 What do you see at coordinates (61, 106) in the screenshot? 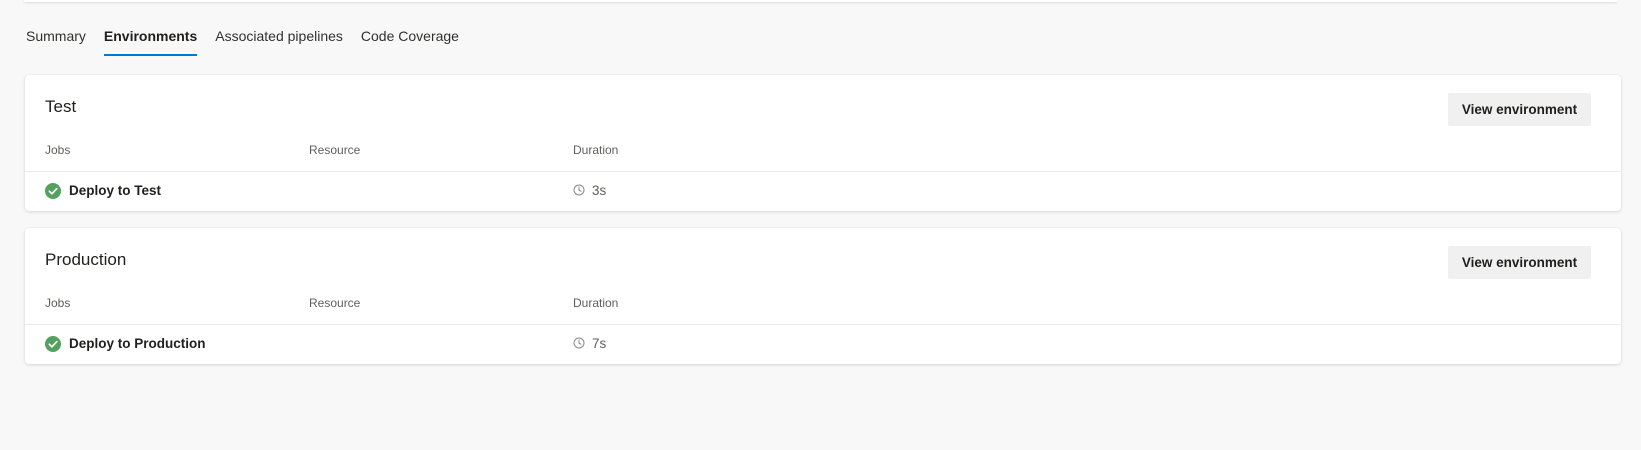
I see `environment-title: Test` at bounding box center [61, 106].